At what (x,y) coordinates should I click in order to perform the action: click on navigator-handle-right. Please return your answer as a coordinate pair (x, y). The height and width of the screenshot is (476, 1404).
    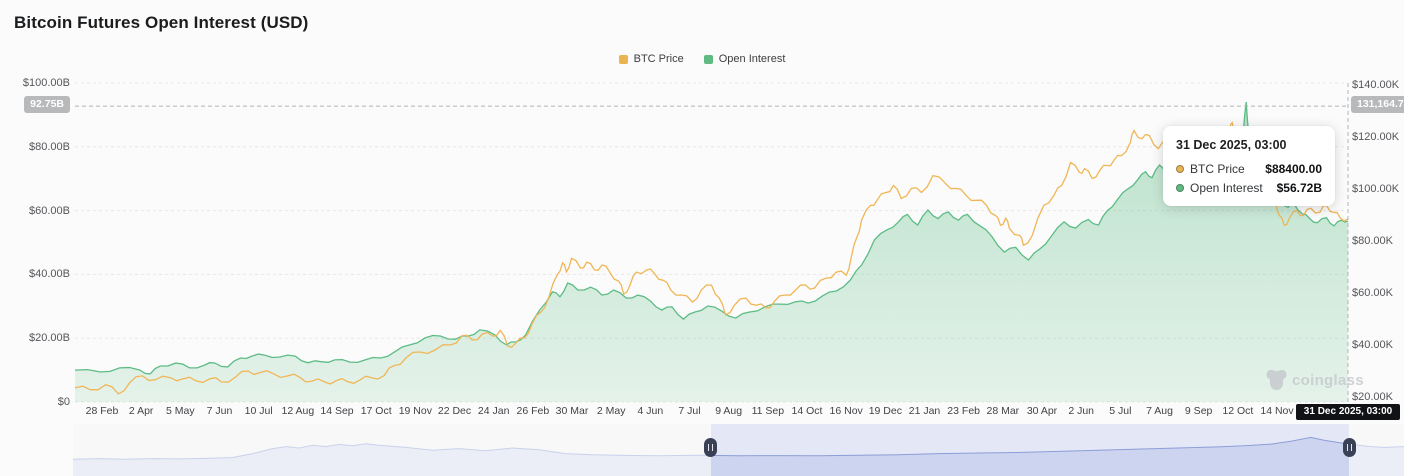
    Looking at the image, I should click on (1349, 447).